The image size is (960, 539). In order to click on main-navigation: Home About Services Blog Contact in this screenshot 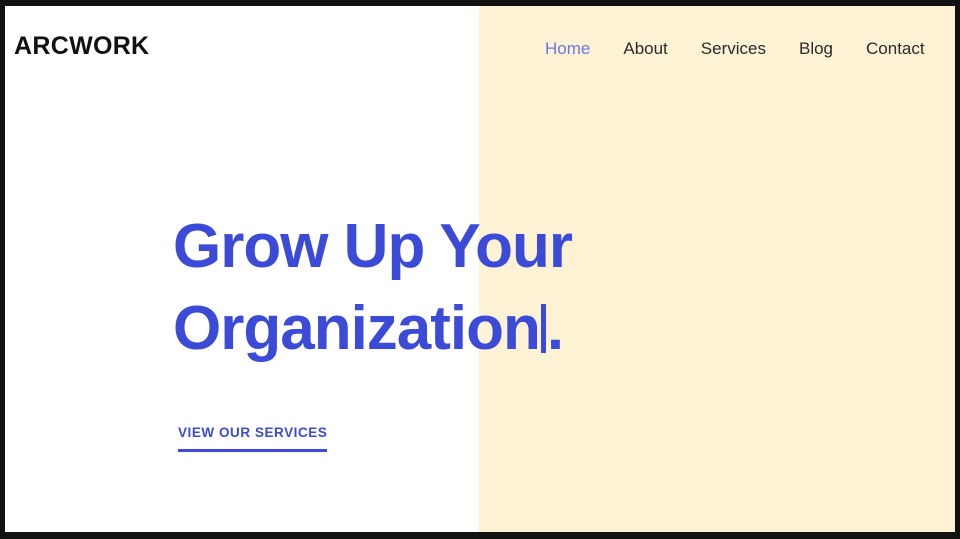, I will do `click(735, 49)`.